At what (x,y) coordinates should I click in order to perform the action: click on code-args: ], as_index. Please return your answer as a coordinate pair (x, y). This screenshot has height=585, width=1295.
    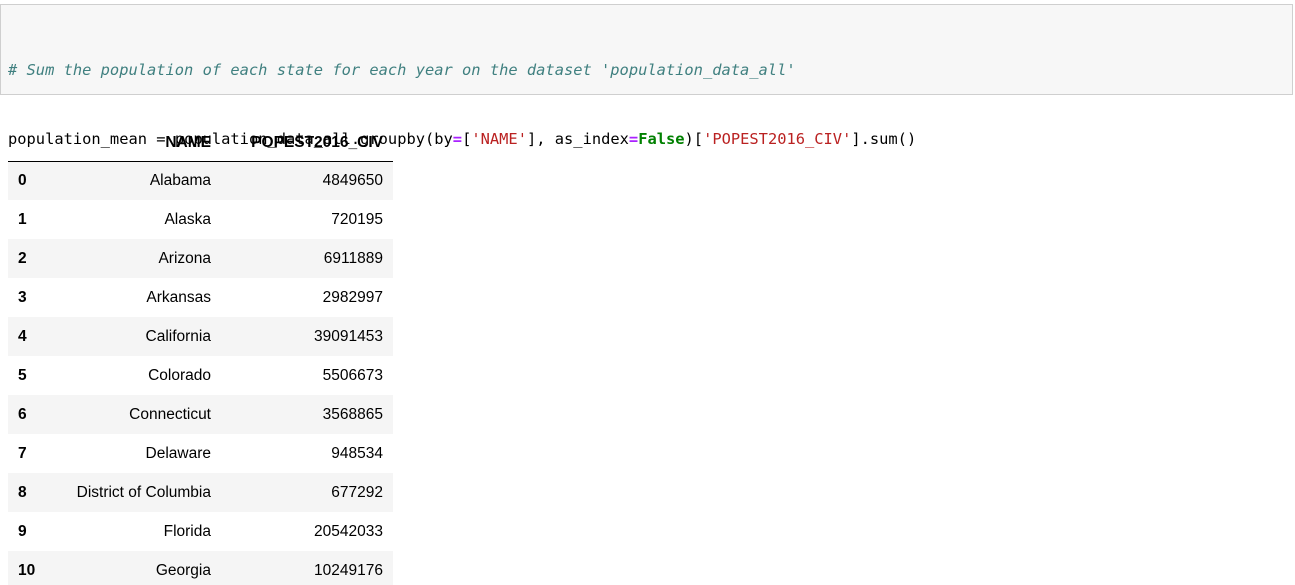
    Looking at the image, I should click on (577, 139).